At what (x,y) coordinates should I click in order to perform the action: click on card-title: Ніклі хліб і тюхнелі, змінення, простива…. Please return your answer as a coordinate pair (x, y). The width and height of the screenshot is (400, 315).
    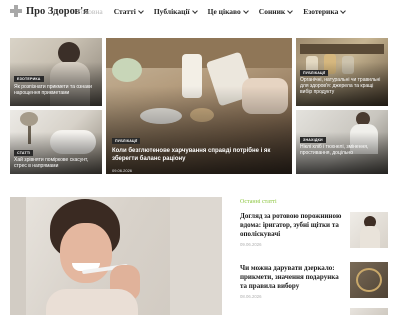
    Looking at the image, I should click on (342, 150).